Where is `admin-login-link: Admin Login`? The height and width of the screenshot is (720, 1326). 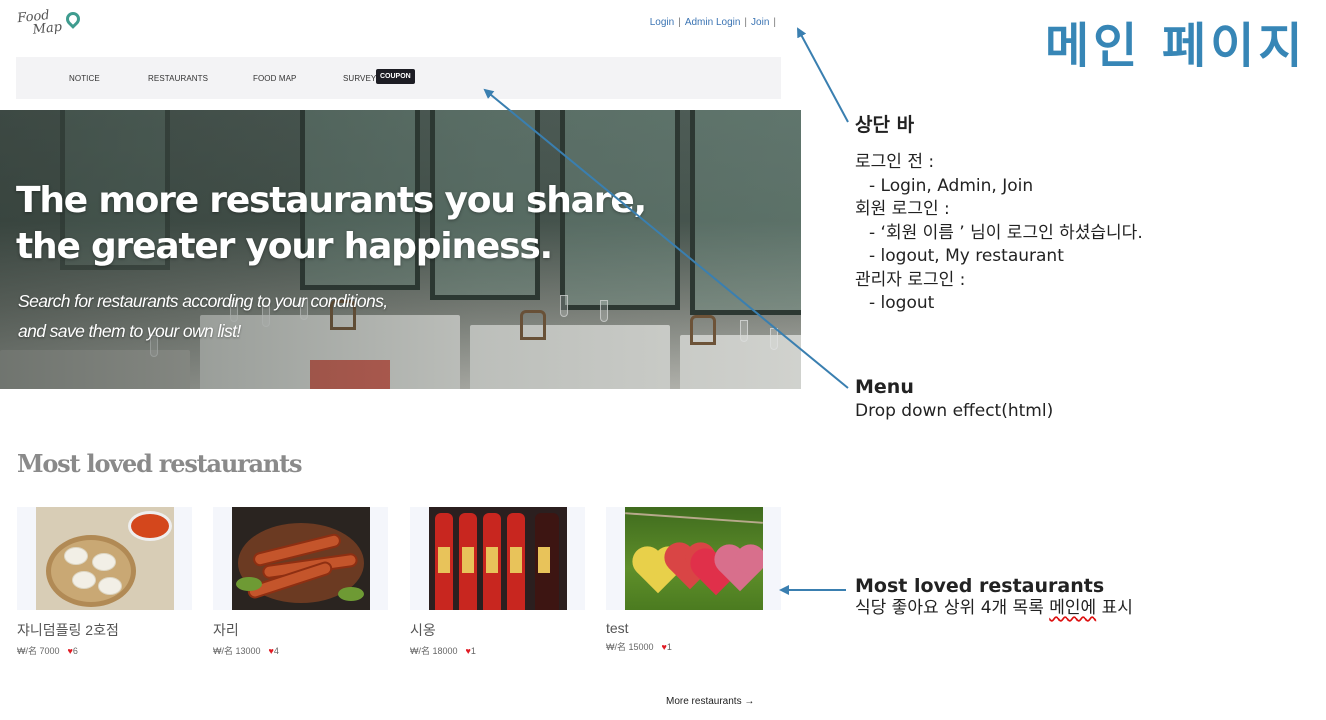 admin-login-link: Admin Login is located at coordinates (713, 22).